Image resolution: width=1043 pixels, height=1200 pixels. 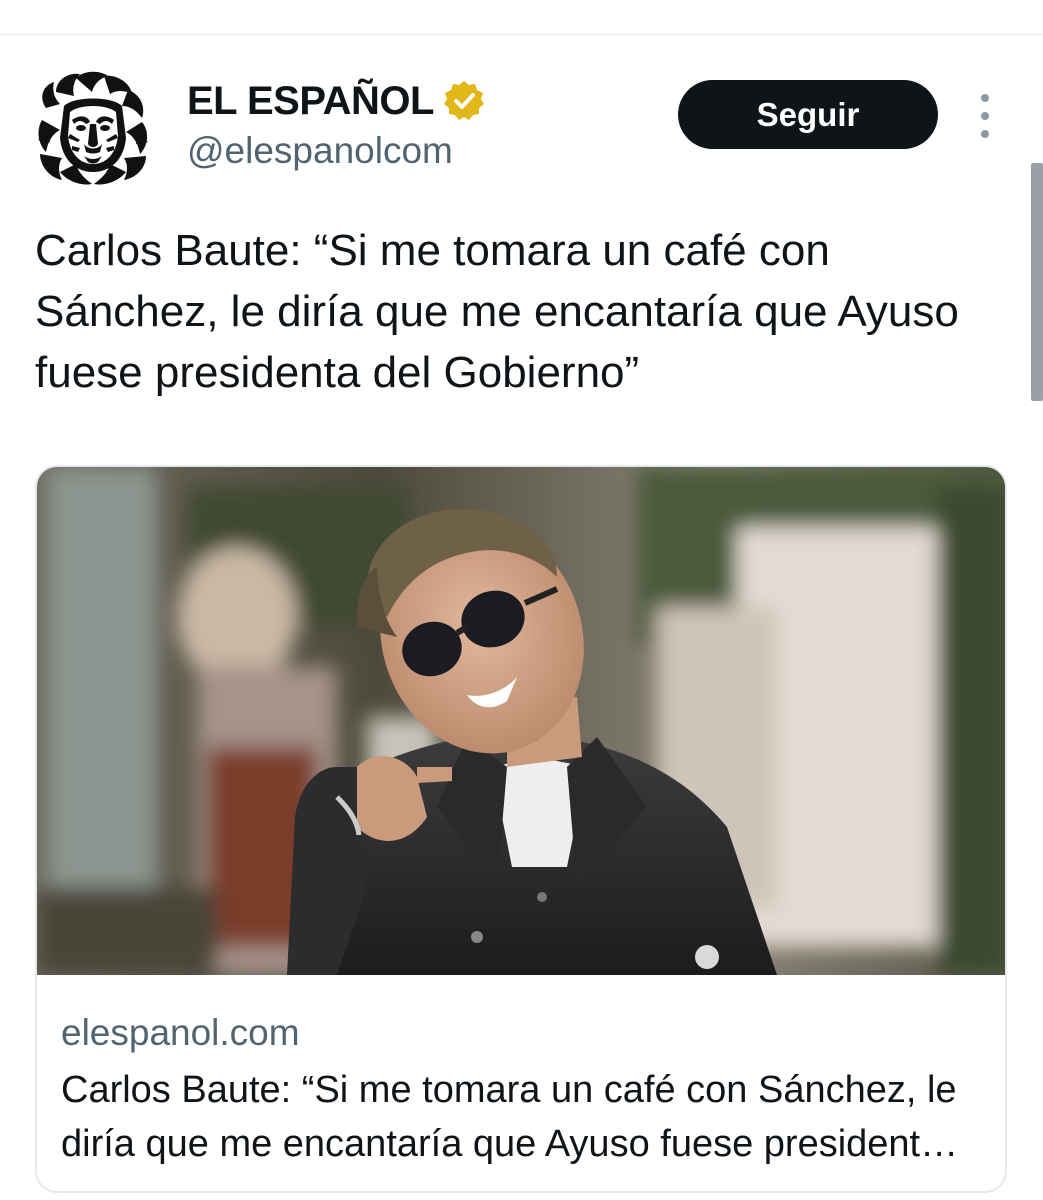 What do you see at coordinates (808, 114) in the screenshot?
I see `follow-button: Seguir` at bounding box center [808, 114].